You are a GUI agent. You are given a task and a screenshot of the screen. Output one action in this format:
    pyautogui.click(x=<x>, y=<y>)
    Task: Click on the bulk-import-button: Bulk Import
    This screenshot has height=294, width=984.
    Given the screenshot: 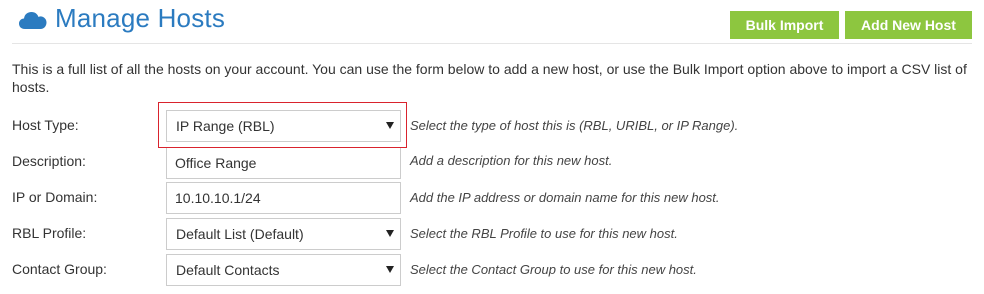 What is the action you would take?
    pyautogui.click(x=784, y=25)
    